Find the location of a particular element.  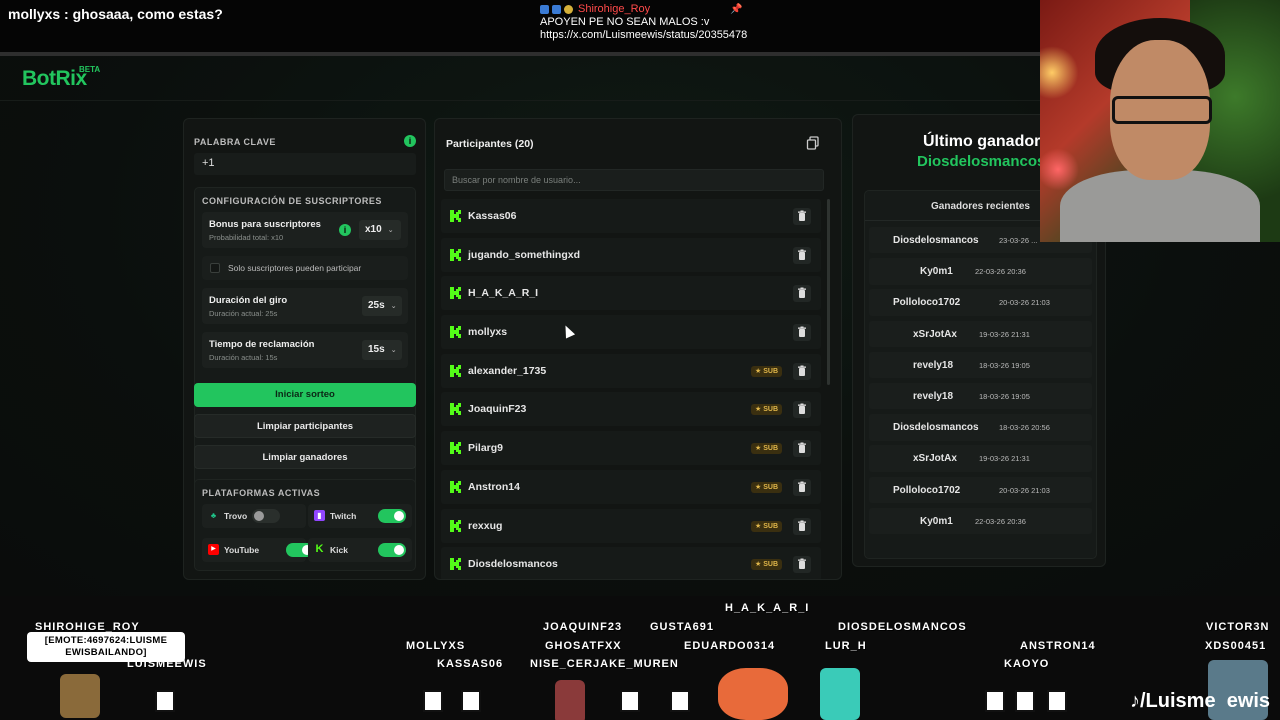

twitch-icon: ▮ is located at coordinates (319, 515).